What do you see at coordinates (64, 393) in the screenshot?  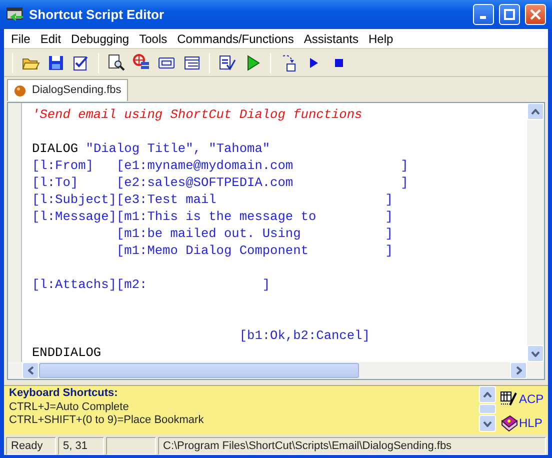 I see `shortcuts-heading: Keyboard Shortcuts:` at bounding box center [64, 393].